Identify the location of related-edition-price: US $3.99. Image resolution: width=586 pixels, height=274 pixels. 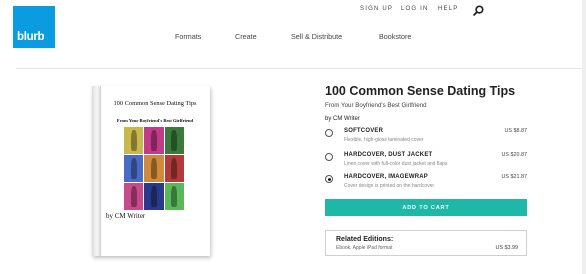
(506, 248).